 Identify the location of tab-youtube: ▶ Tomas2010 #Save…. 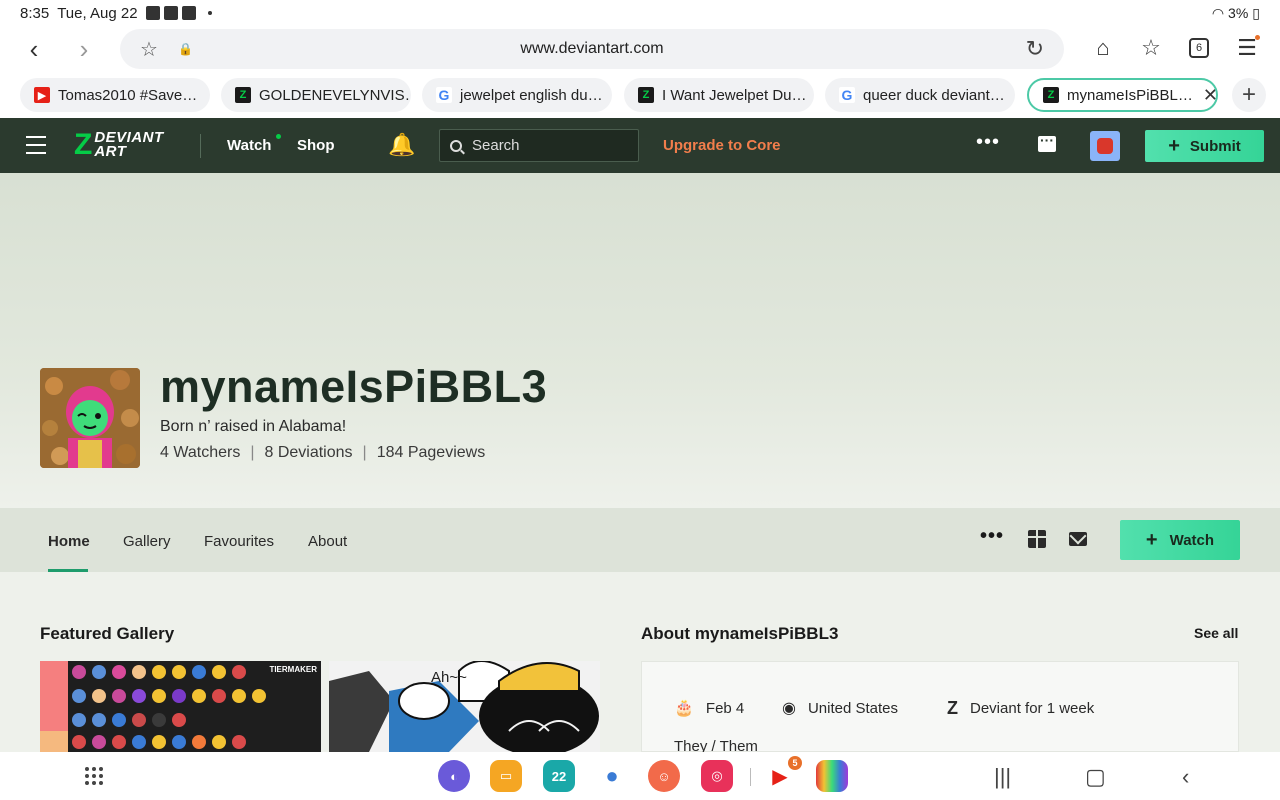
(115, 95).